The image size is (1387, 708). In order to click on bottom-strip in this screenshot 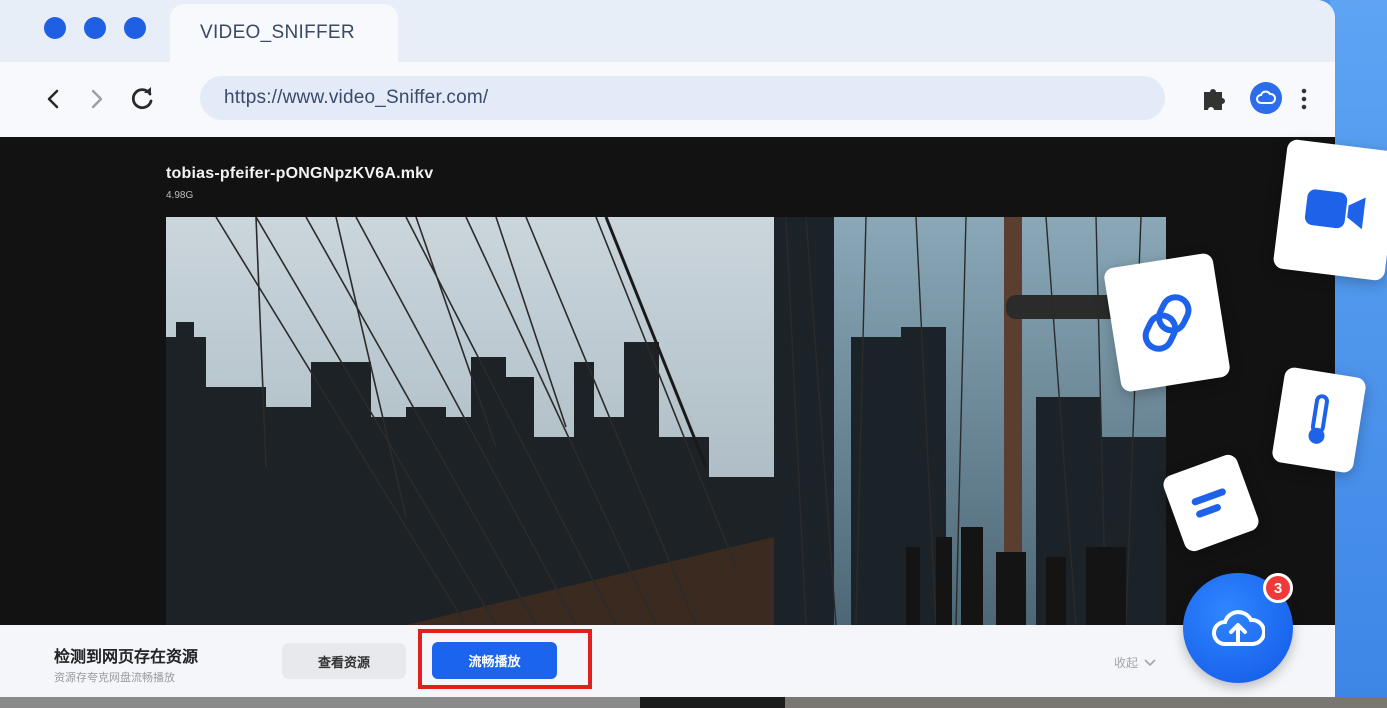, I will do `click(693, 702)`.